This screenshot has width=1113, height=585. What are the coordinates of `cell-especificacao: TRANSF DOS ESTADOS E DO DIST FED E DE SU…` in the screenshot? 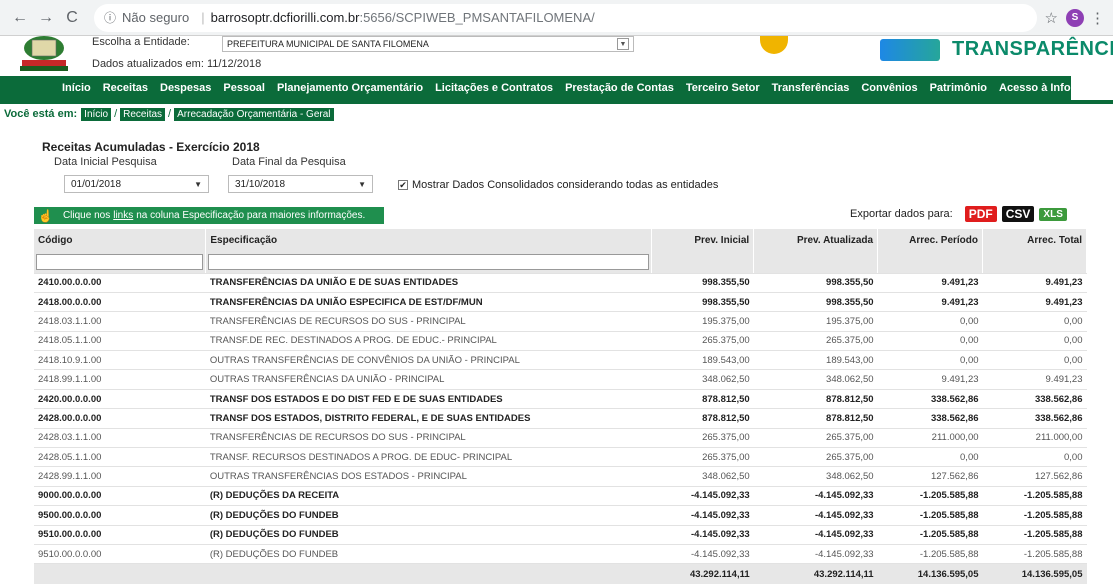 It's located at (428, 399).